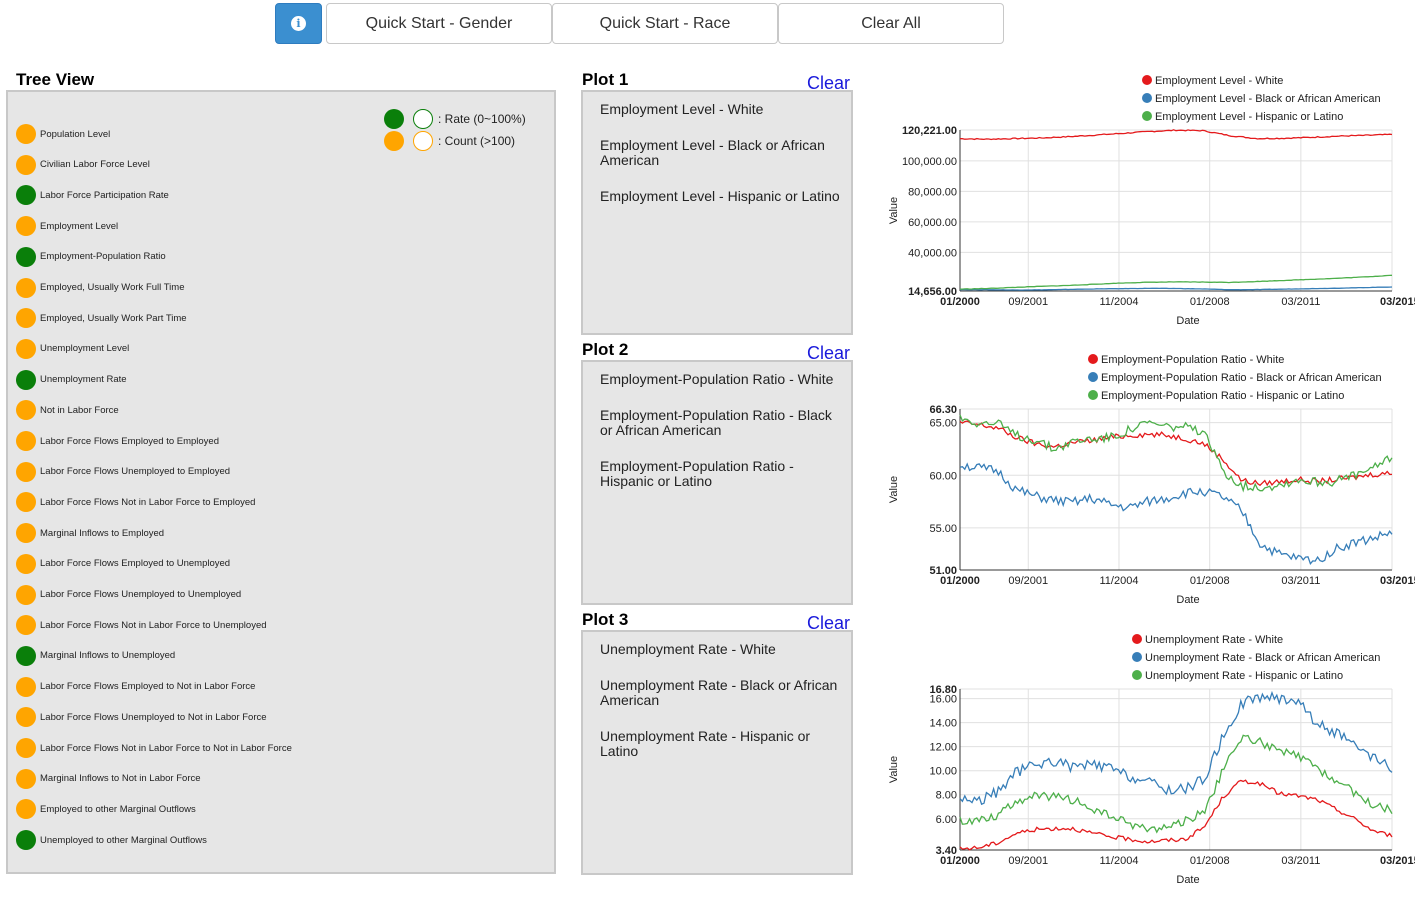  I want to click on tree-item: Employment Level, so click(67, 226).